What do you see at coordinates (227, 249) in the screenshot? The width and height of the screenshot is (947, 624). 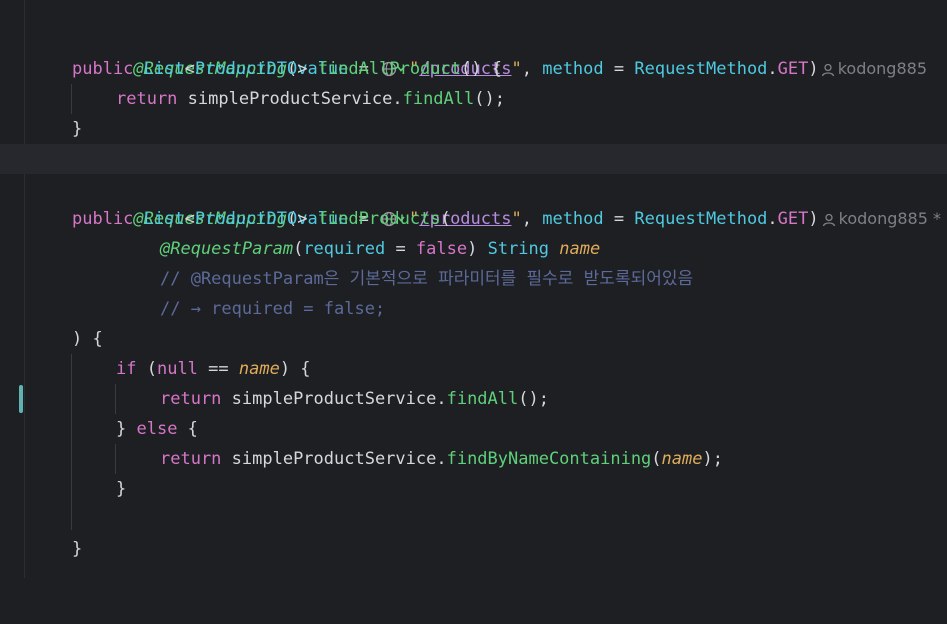 I see `annotation: @RequestParam` at bounding box center [227, 249].